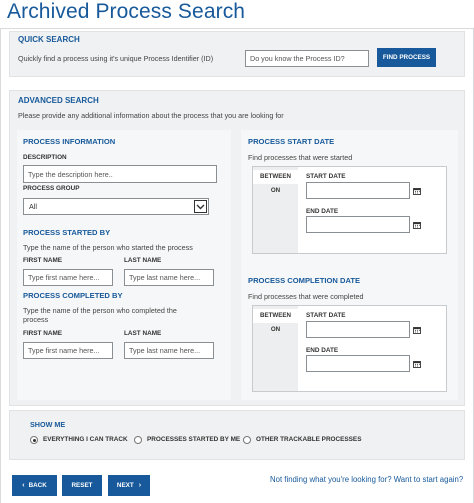 The width and height of the screenshot is (474, 503). I want to click on started-last-name-input, so click(169, 277).